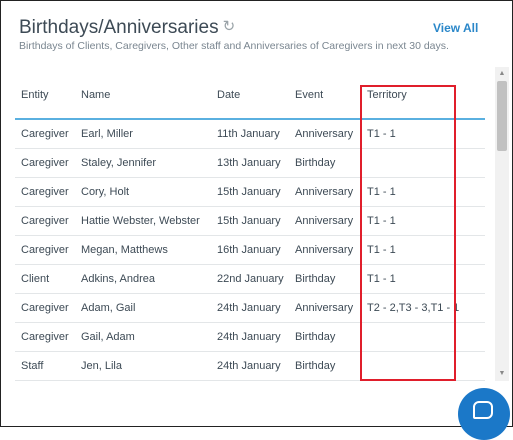 This screenshot has height=440, width=513. What do you see at coordinates (423, 95) in the screenshot?
I see `column-header-territory: Territory` at bounding box center [423, 95].